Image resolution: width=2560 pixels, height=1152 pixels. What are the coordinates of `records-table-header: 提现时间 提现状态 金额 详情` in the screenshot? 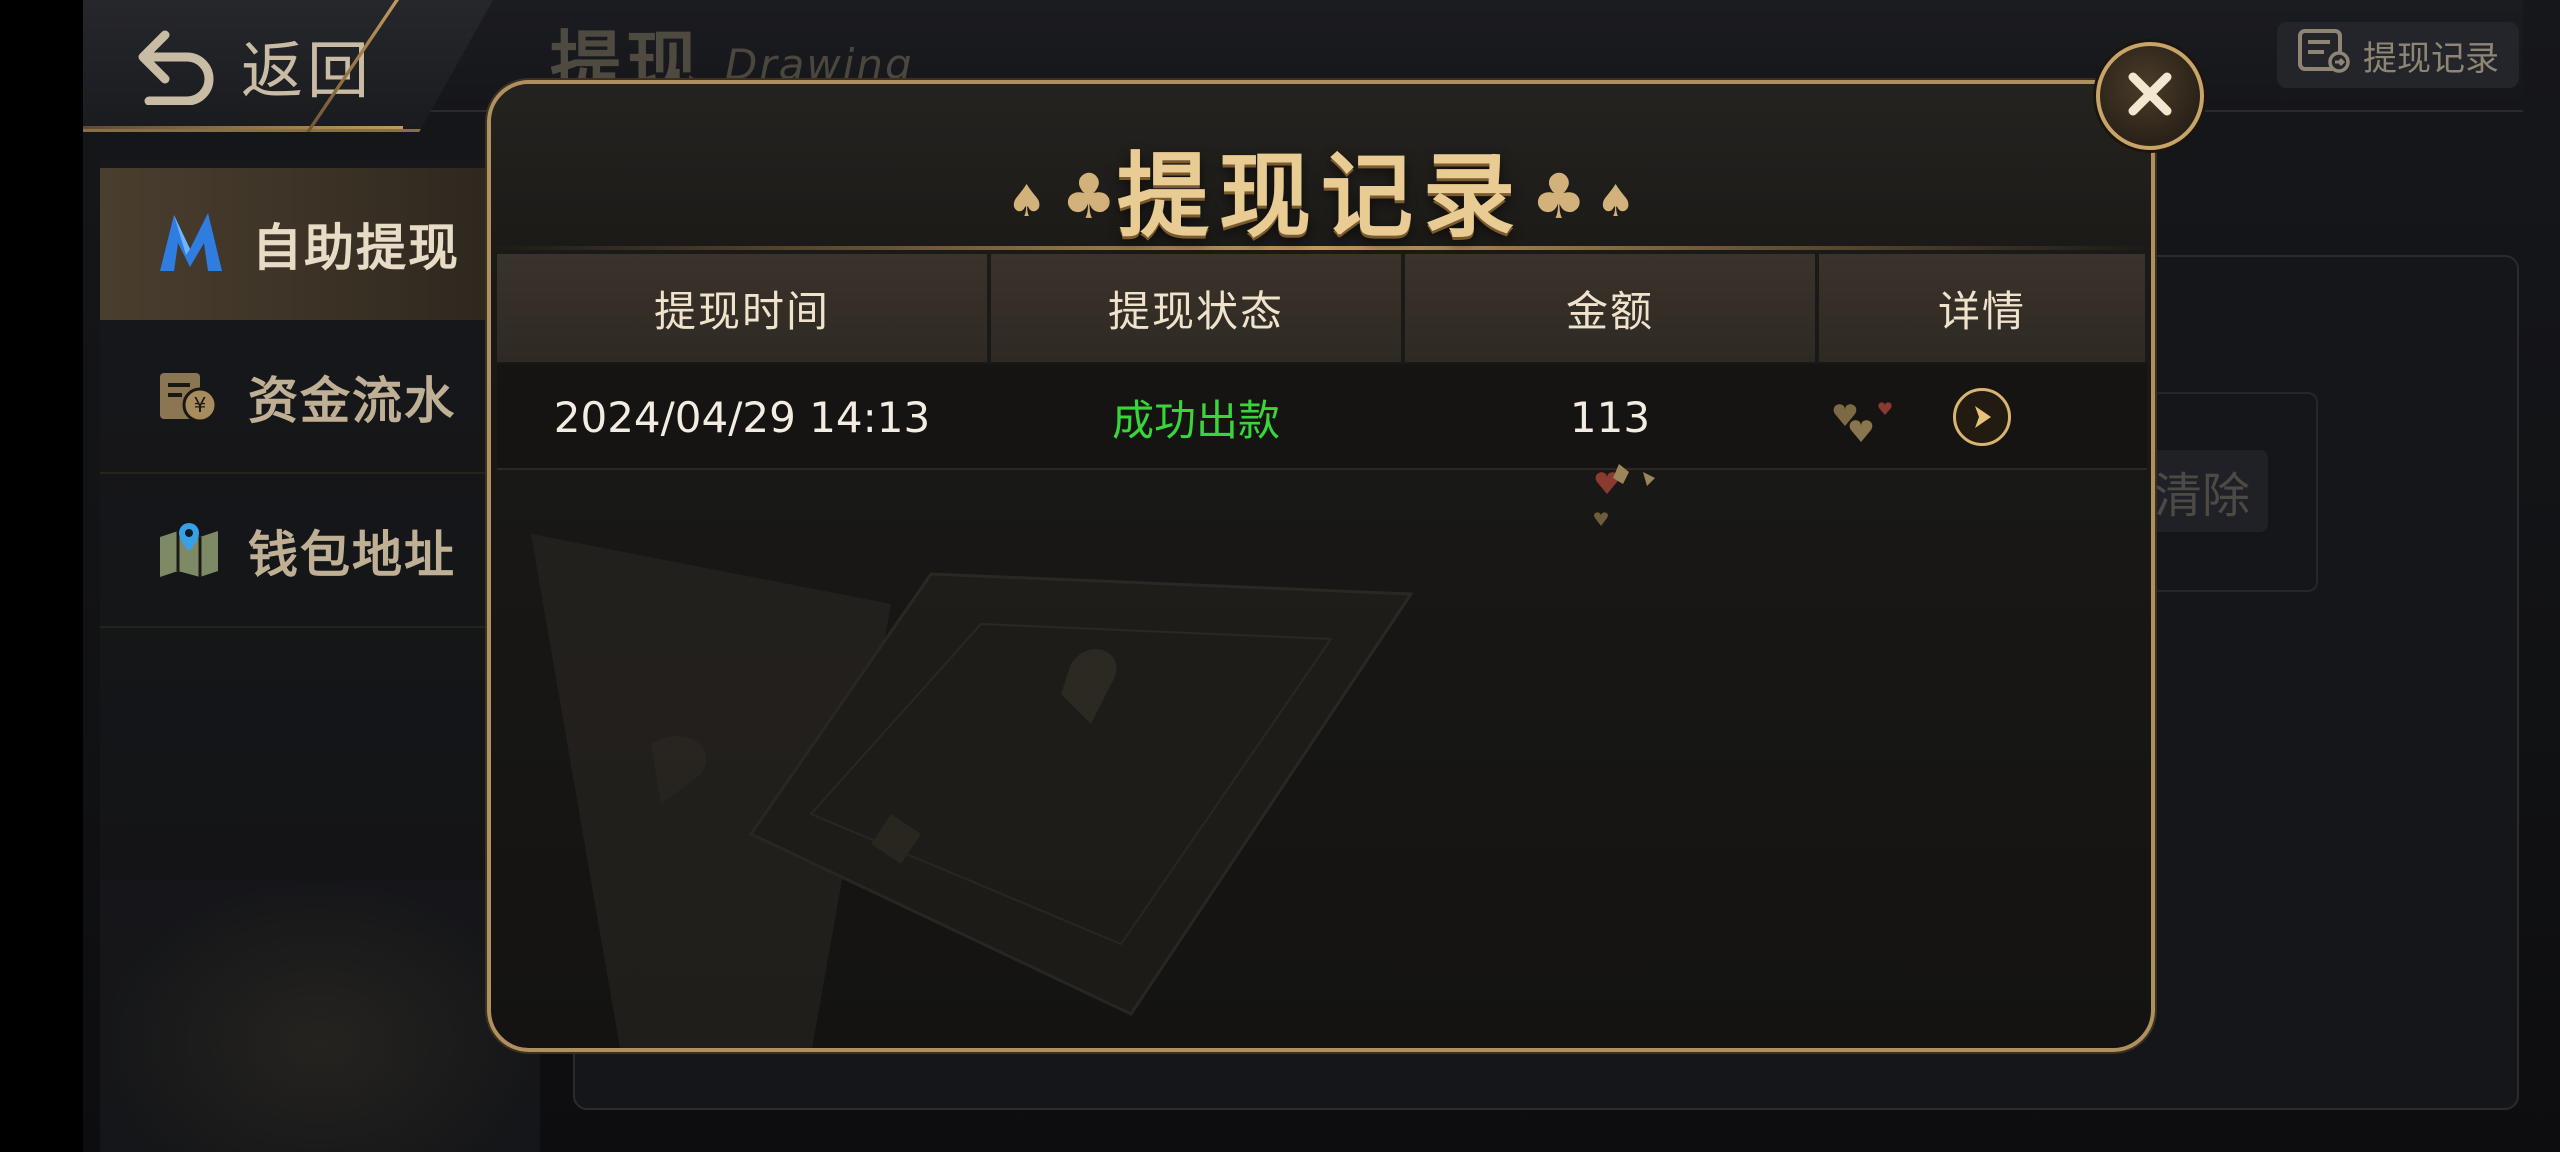 It's located at (1322, 308).